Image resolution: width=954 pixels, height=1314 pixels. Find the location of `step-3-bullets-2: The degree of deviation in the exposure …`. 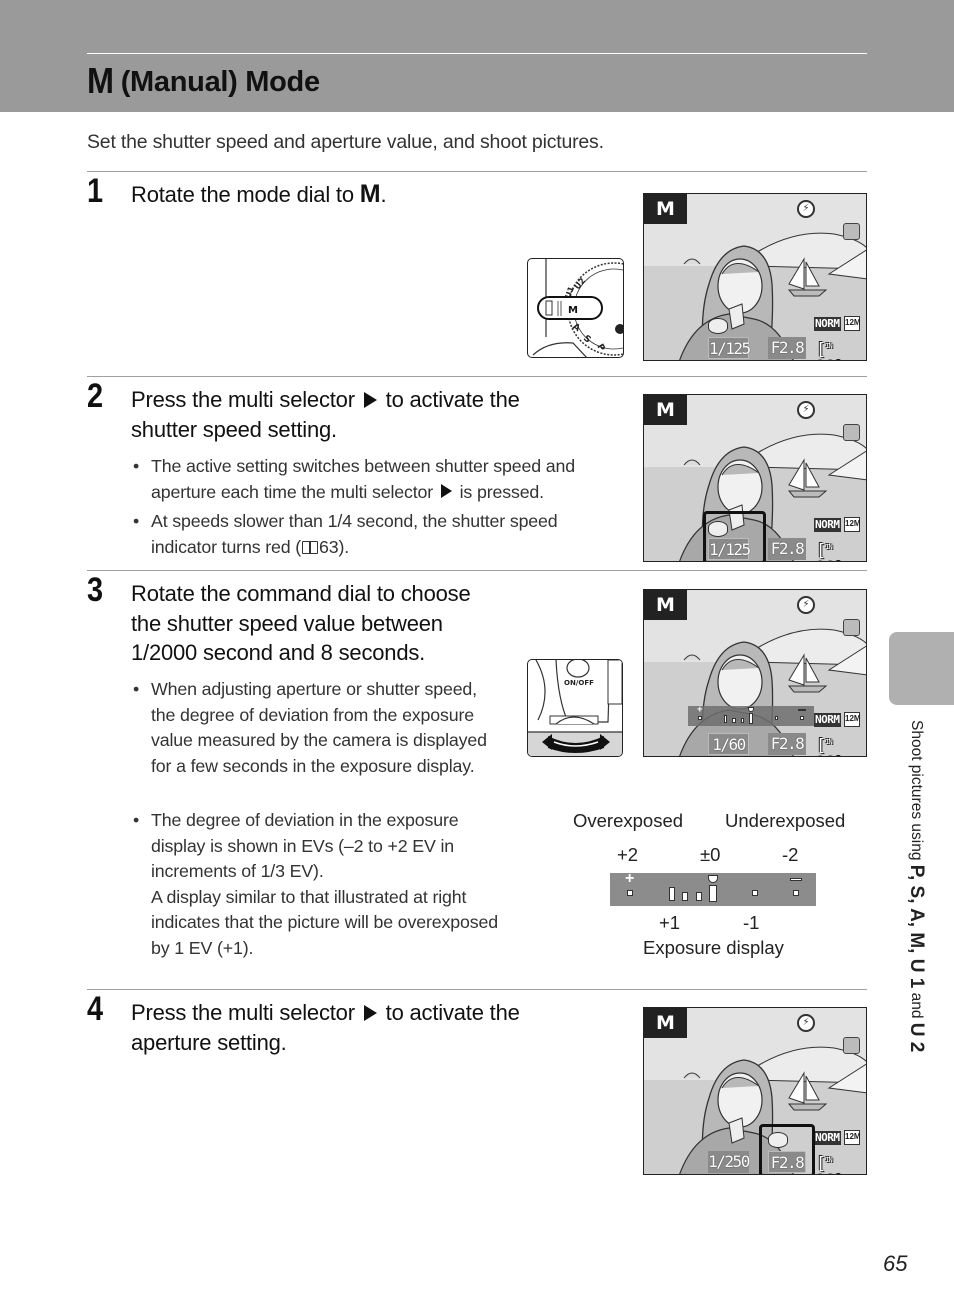

step-3-bullets-2: The degree of deviation in the exposure … is located at coordinates (341, 886).